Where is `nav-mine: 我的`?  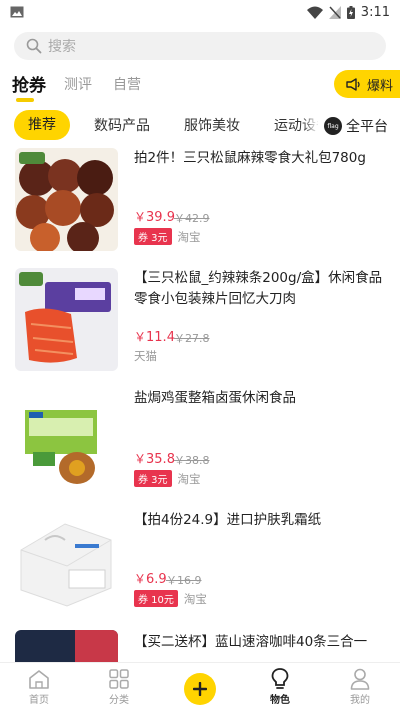
nav-mine: 我的 is located at coordinates (360, 686).